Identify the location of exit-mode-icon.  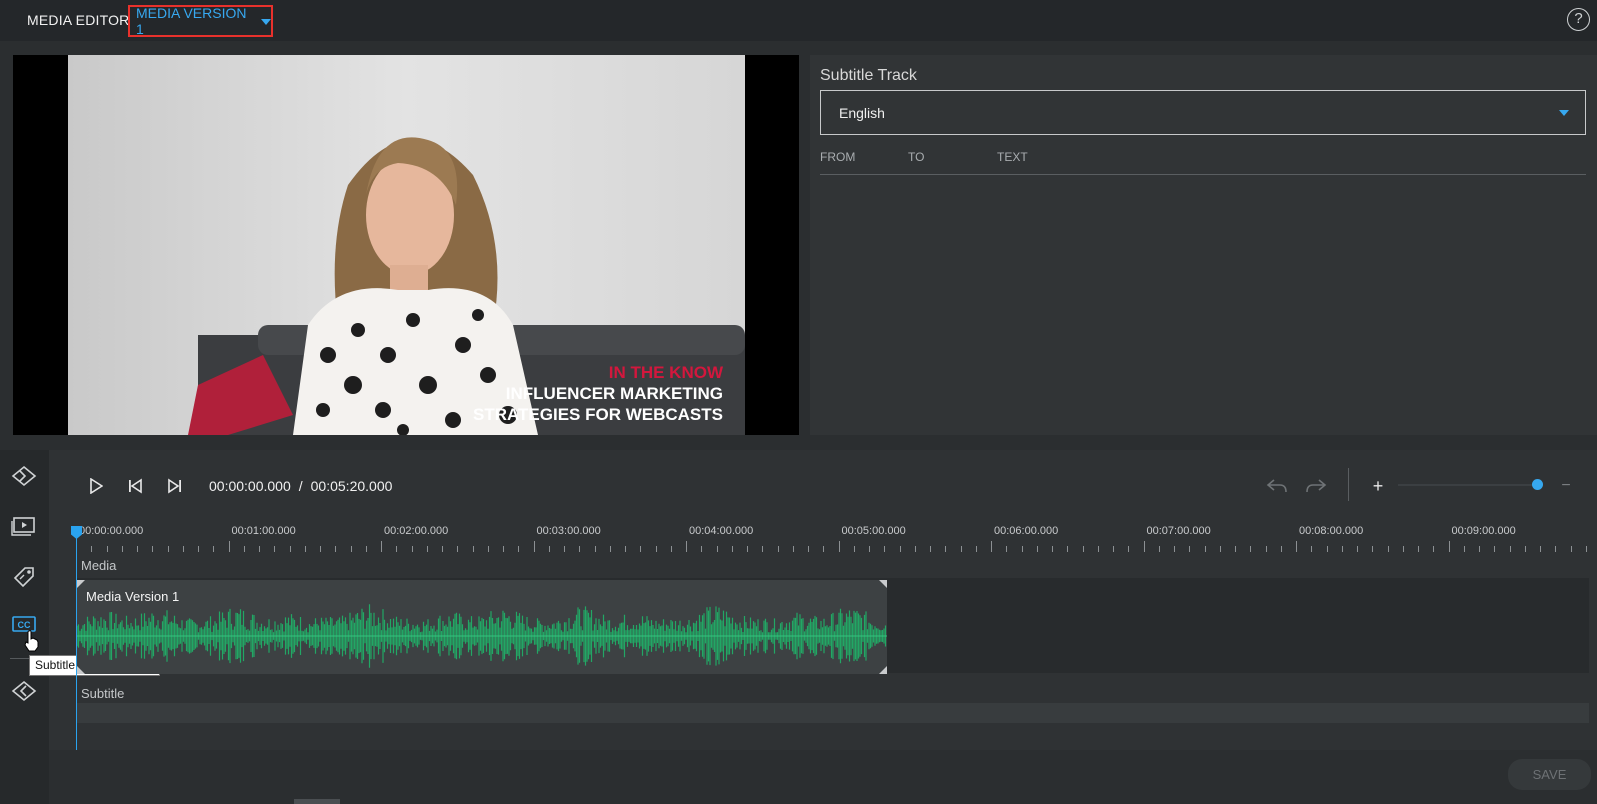
(24, 691).